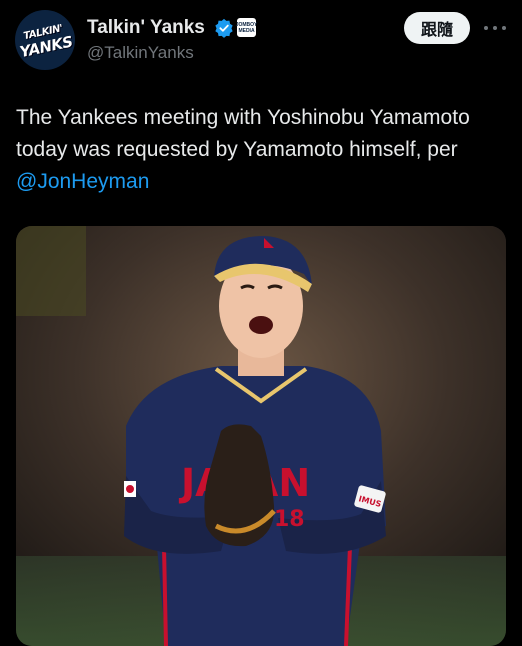 The height and width of the screenshot is (646, 522). I want to click on display-name: Talkin' Yanks, so click(146, 28).